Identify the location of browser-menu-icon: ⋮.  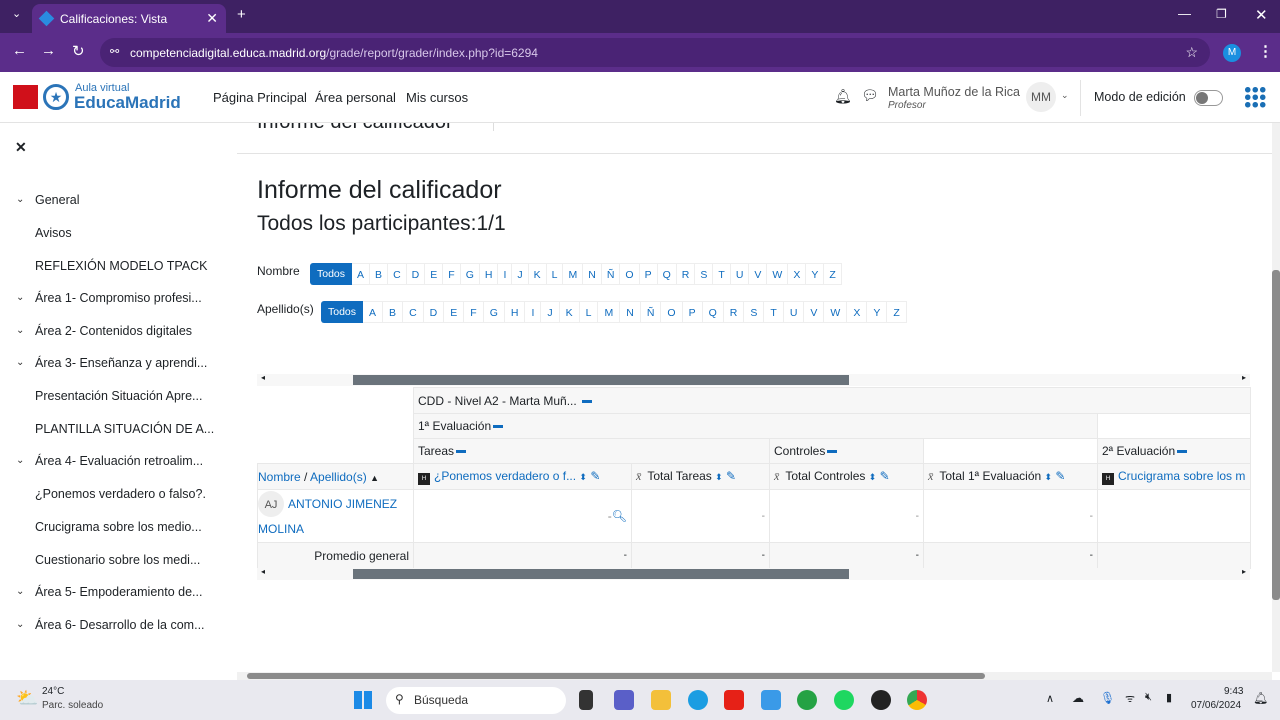
(1265, 51).